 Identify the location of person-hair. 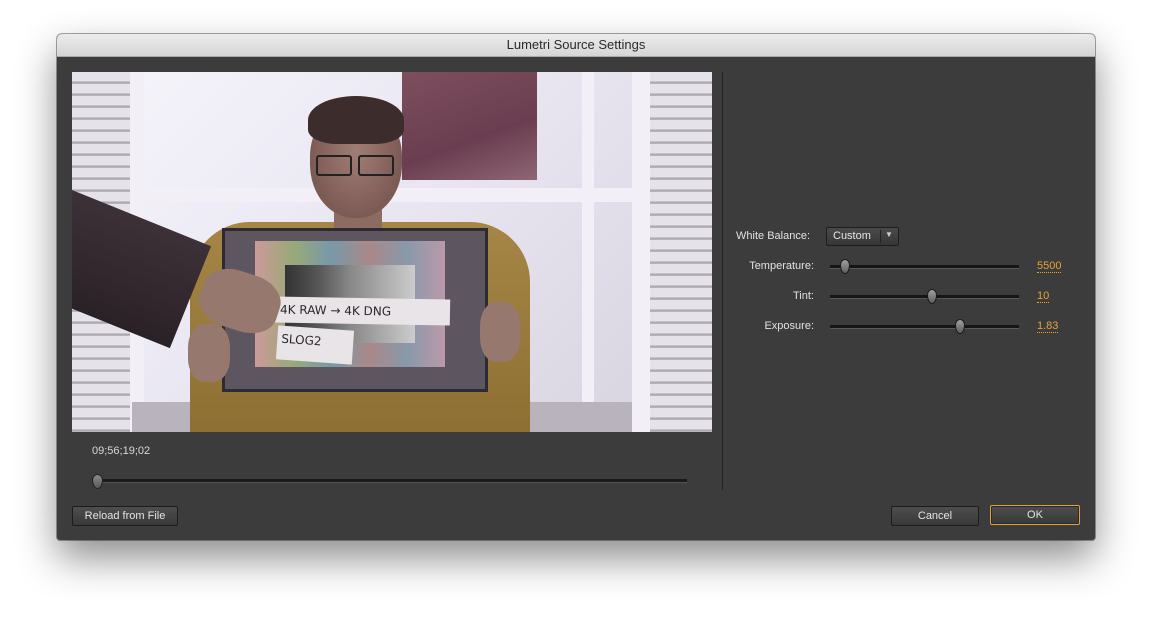
(356, 120).